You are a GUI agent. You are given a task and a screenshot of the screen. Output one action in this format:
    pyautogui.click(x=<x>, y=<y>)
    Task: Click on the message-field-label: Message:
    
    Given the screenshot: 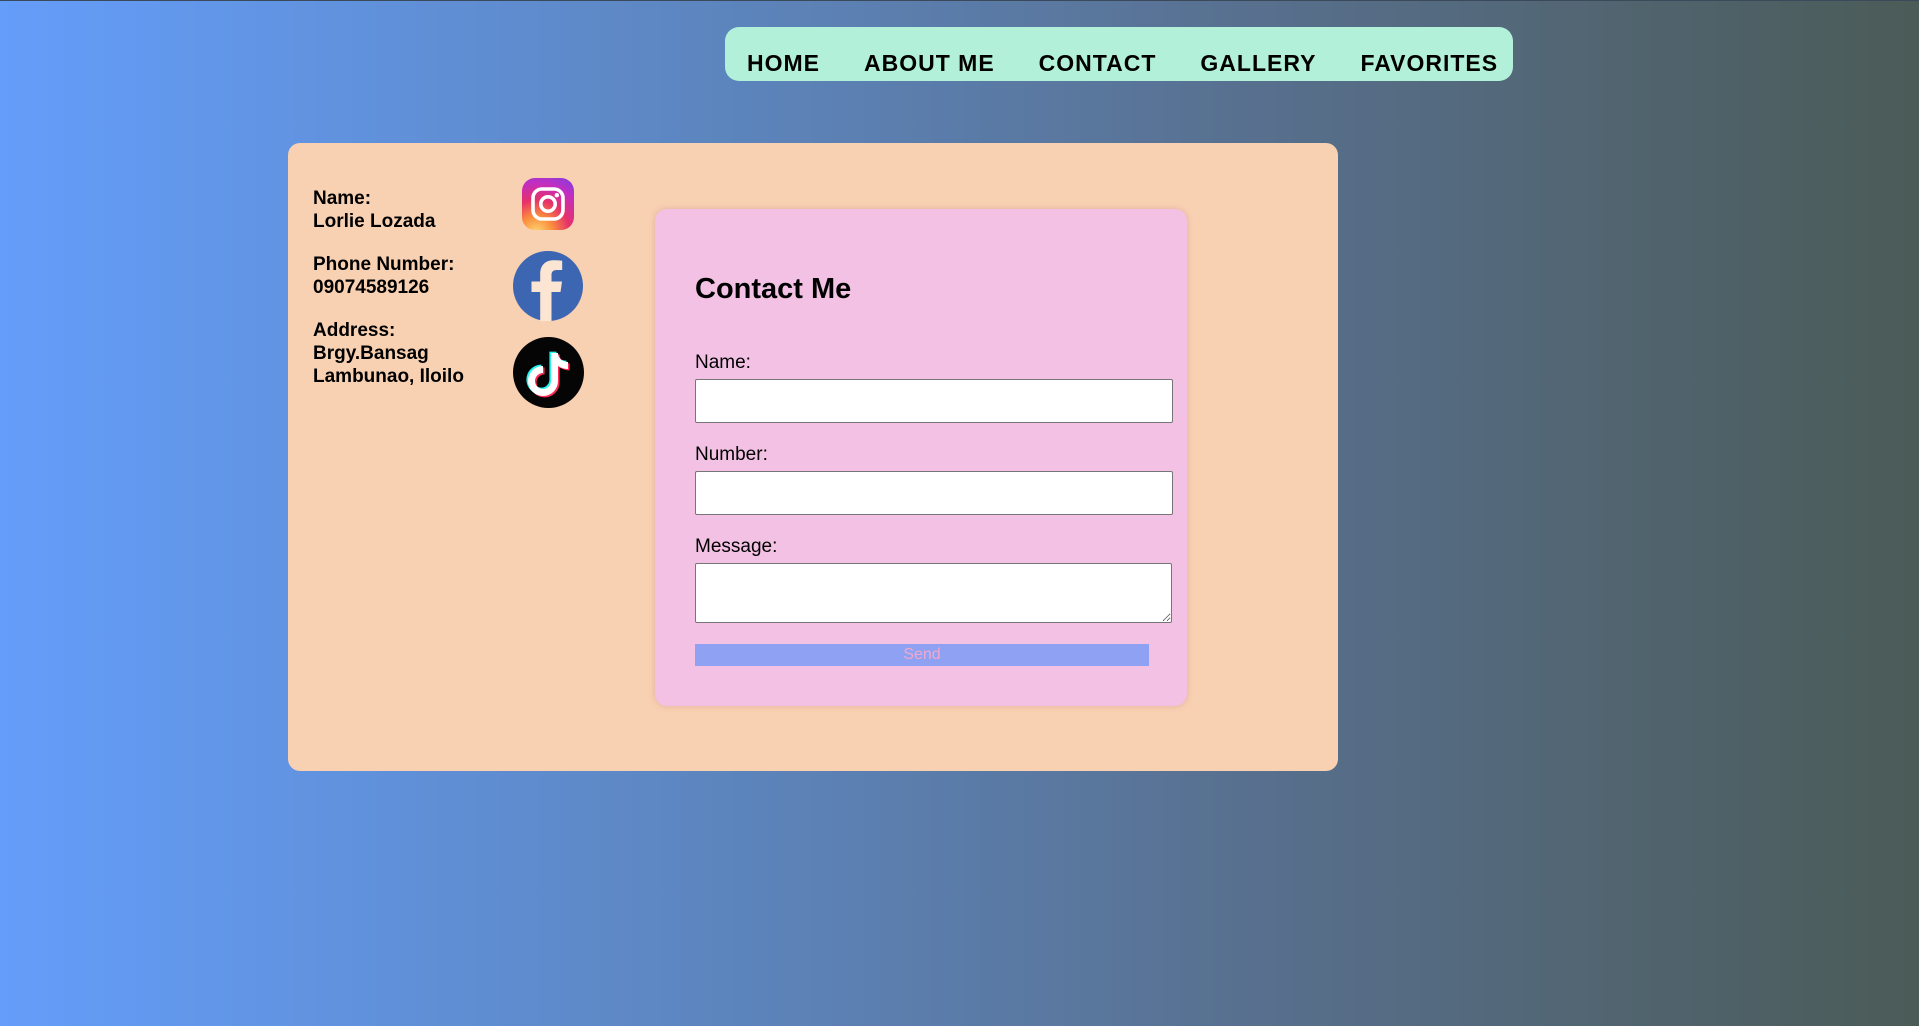 What is the action you would take?
    pyautogui.click(x=736, y=546)
    